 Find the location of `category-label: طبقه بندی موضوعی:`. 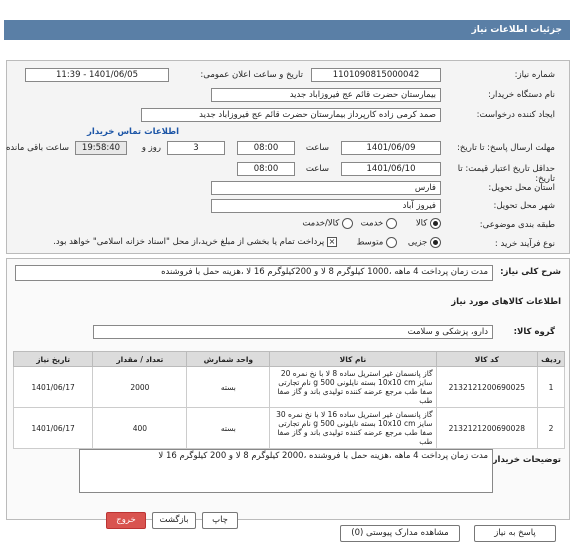

category-label: طبقه بندی موضوعی: is located at coordinates (517, 225).